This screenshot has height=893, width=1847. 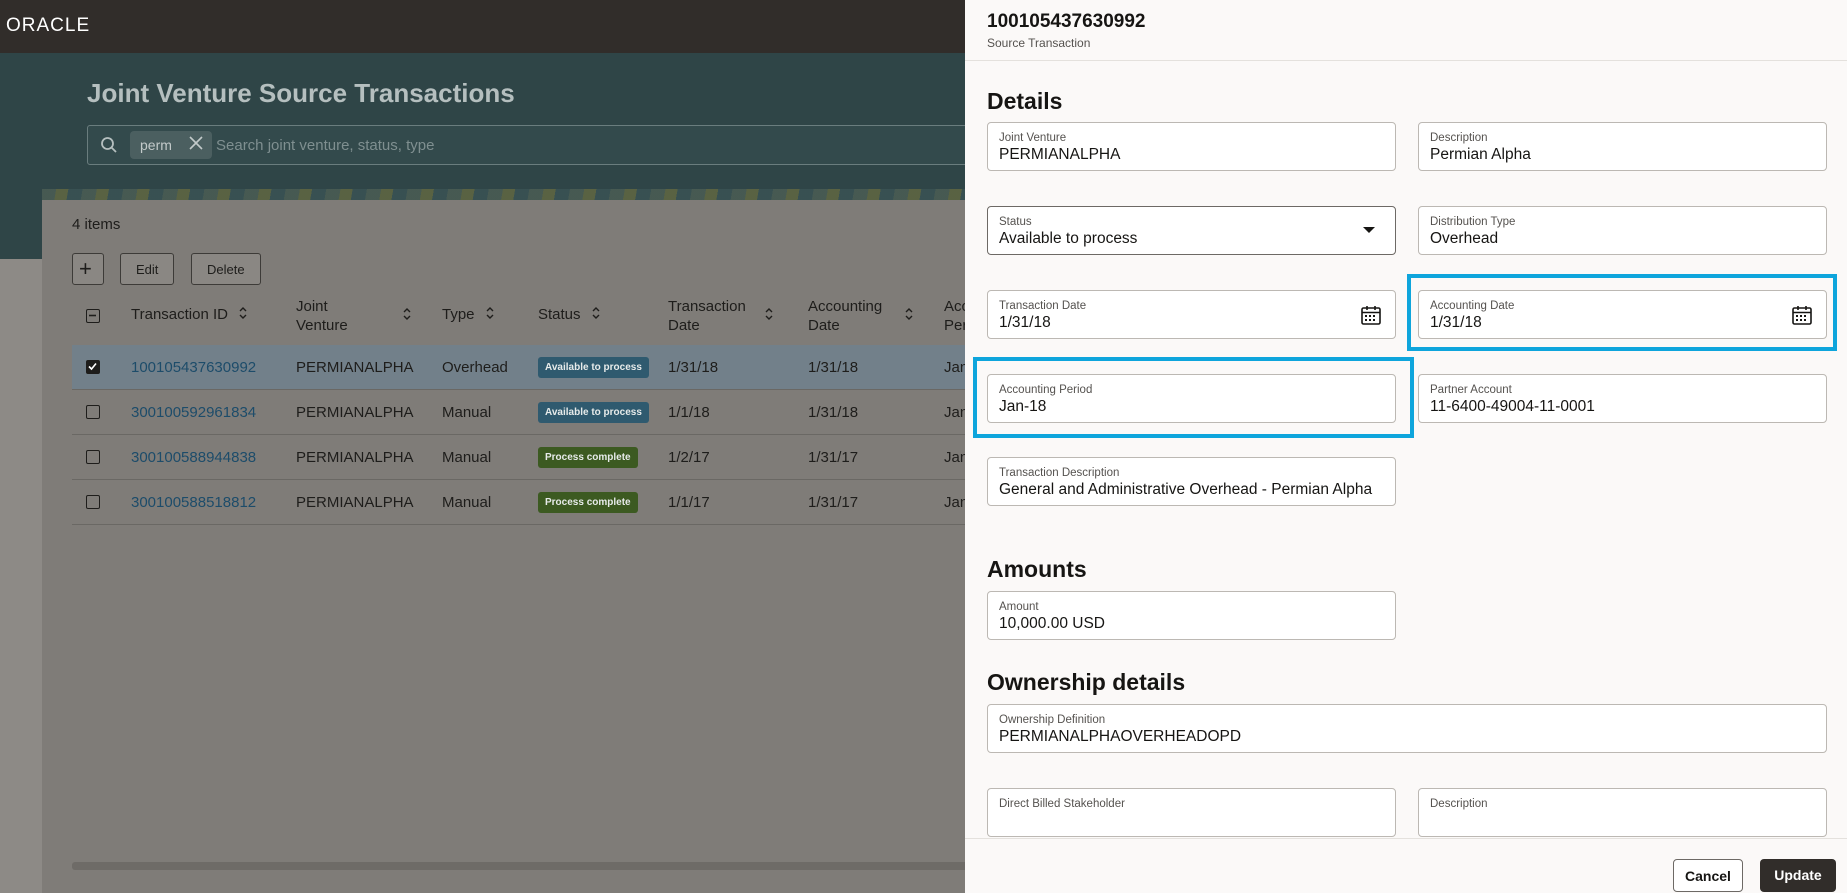 What do you see at coordinates (693, 367) in the screenshot?
I see `transaction-date-cell: 1/31/18` at bounding box center [693, 367].